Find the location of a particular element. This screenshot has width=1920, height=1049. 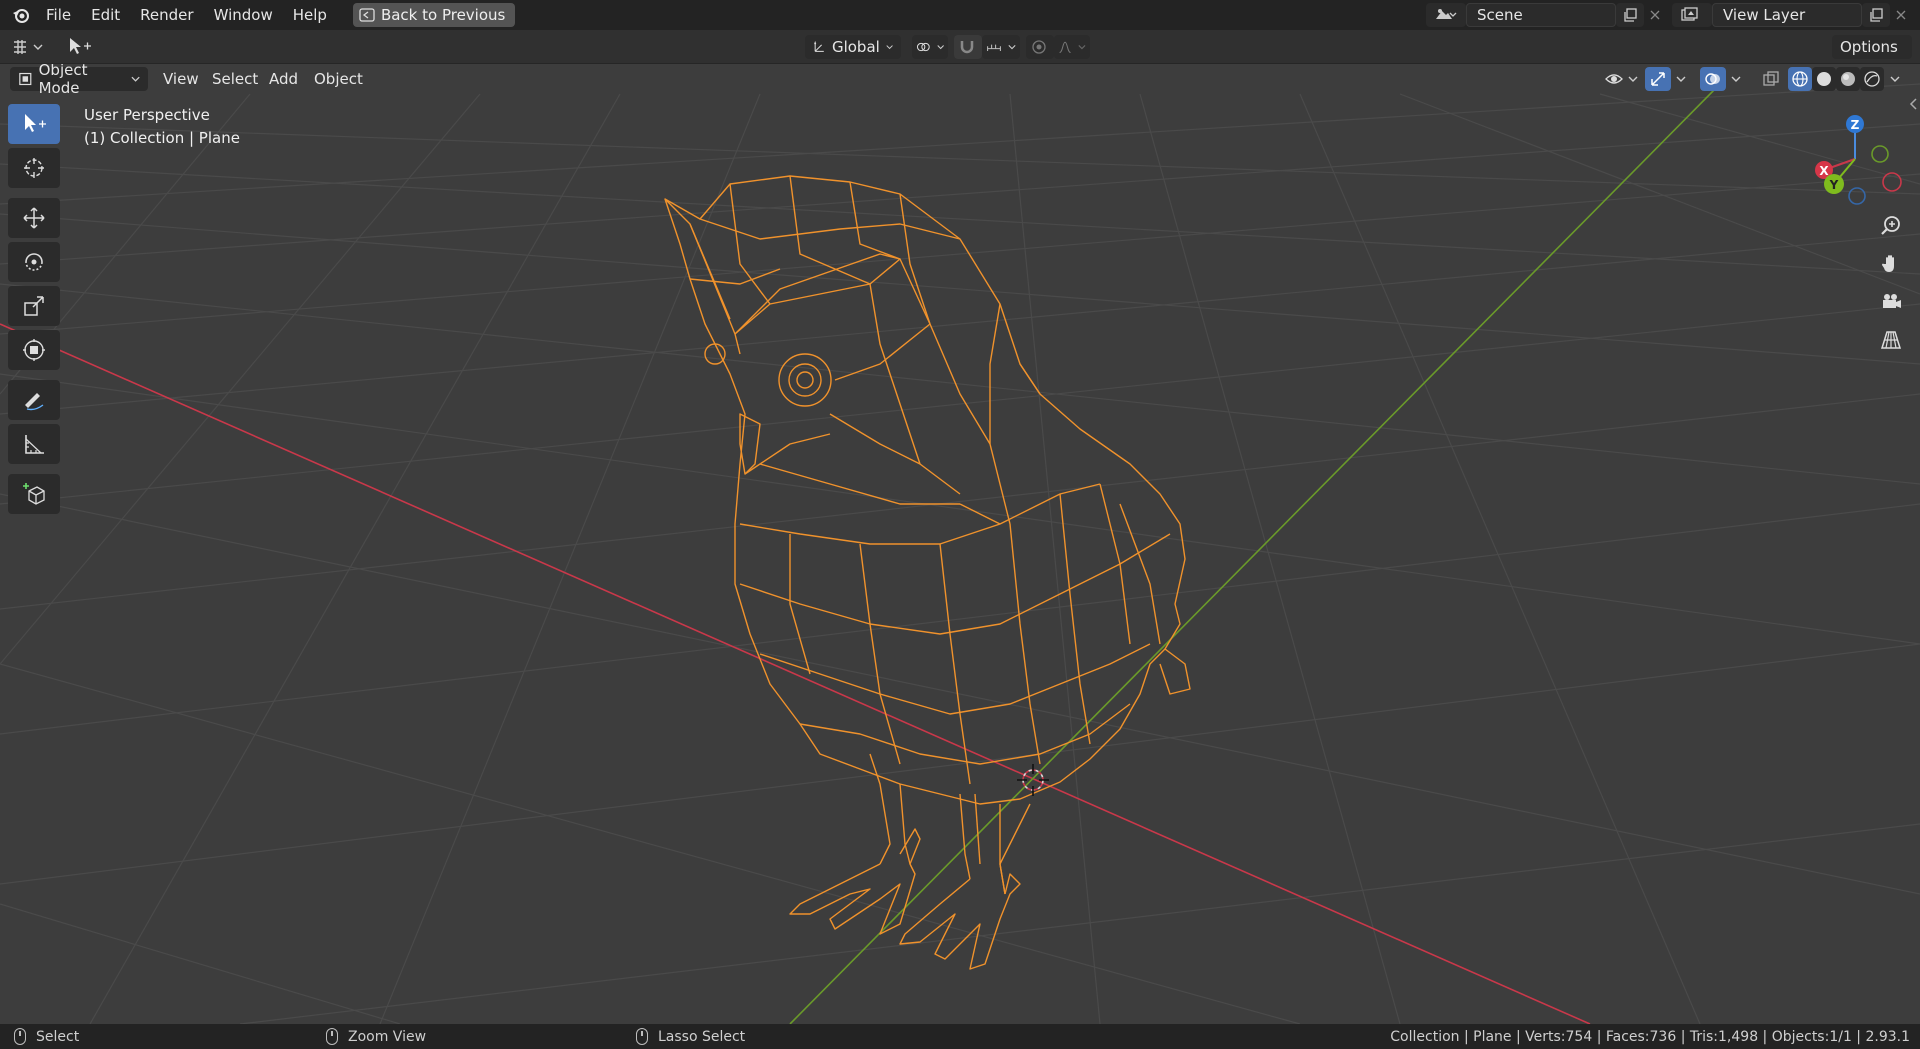

shading-rendered-button is located at coordinates (1872, 79).